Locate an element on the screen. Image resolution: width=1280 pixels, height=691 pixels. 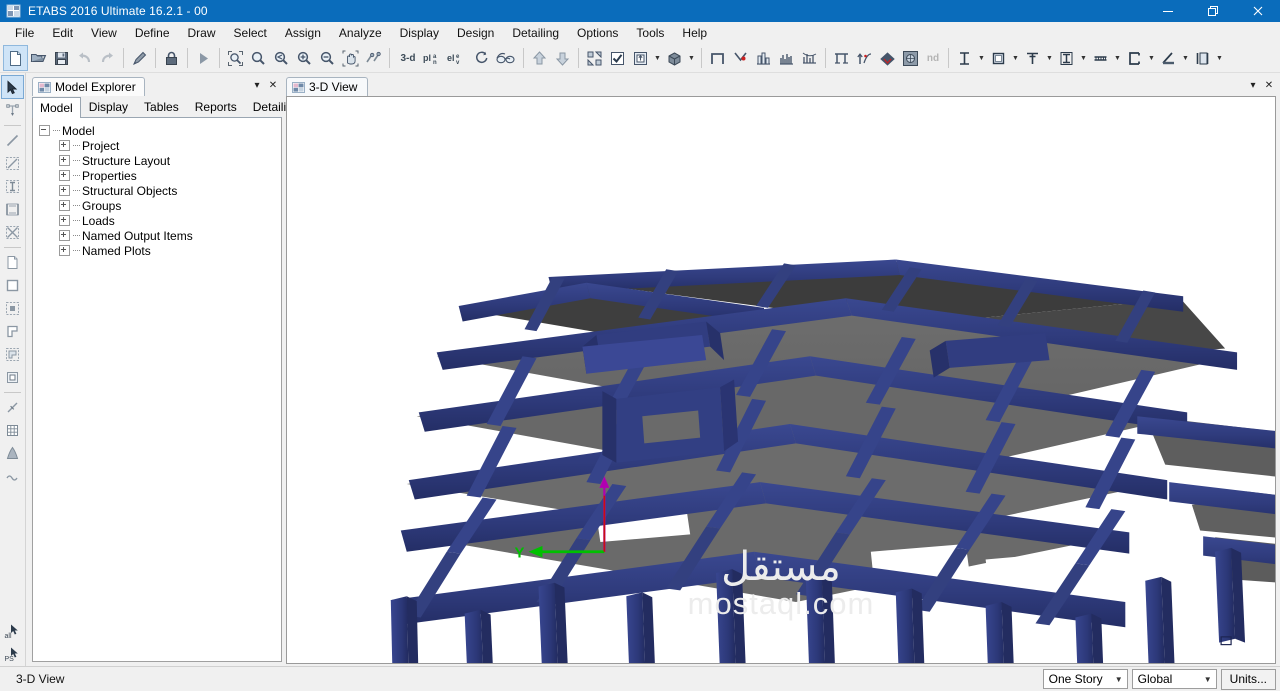
member-forces-icon is located at coordinates (864, 58).